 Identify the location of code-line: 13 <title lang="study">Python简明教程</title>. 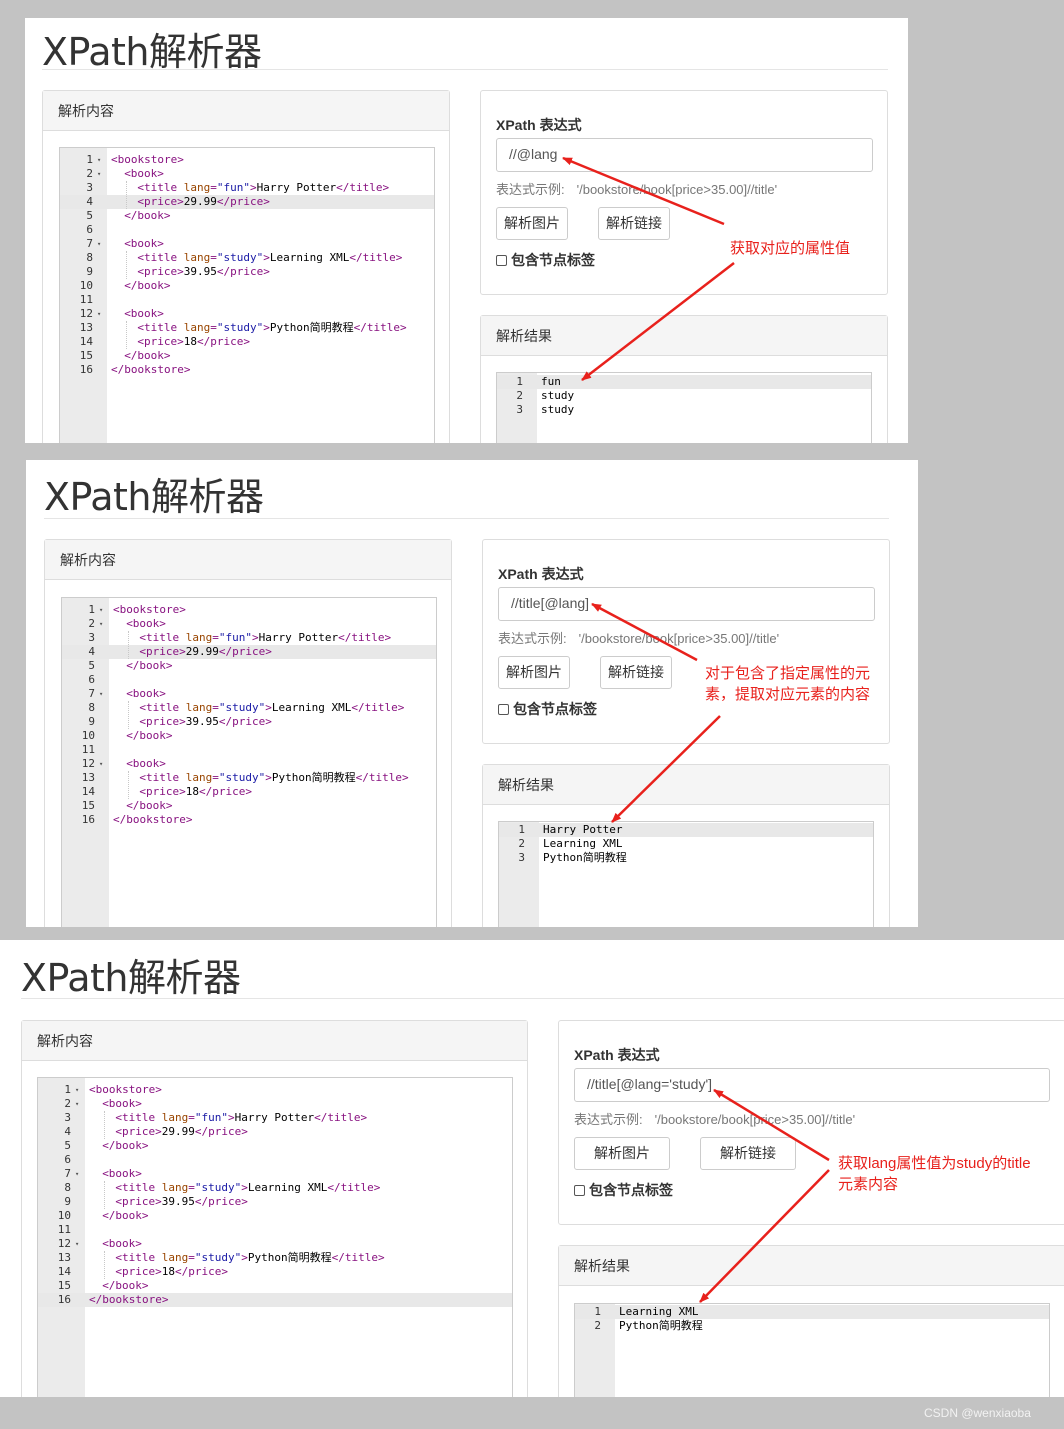
(247, 328).